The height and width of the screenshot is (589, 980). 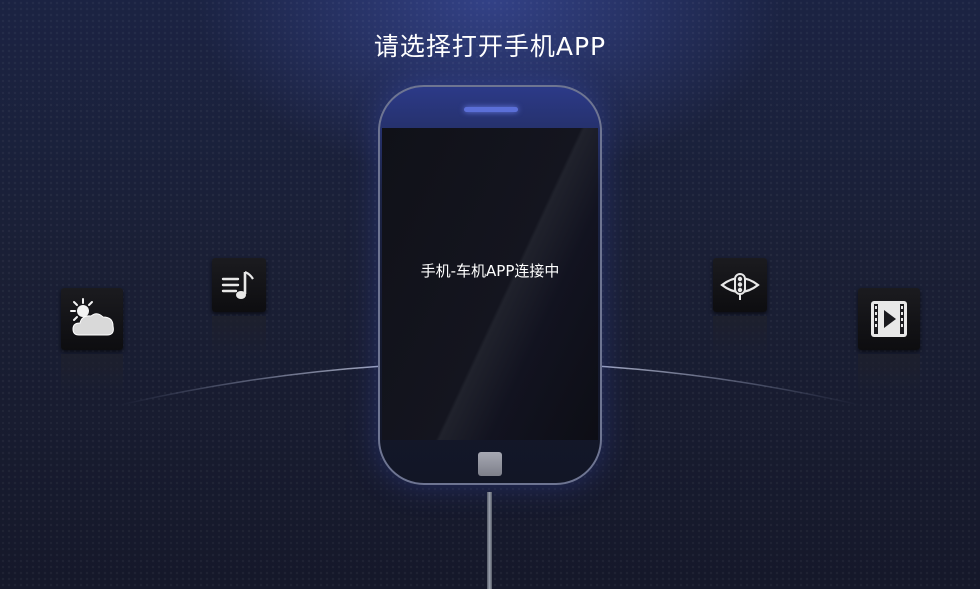 I want to click on weather-app-button, so click(x=92, y=319).